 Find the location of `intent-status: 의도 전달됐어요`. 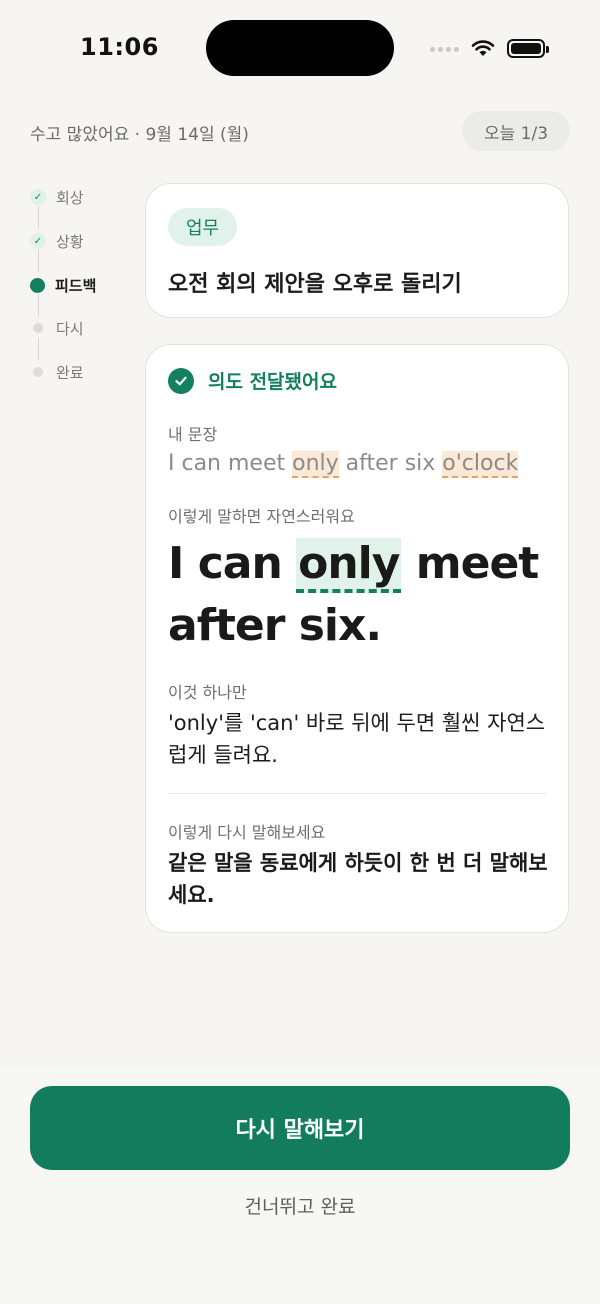

intent-status: 의도 전달됐어요 is located at coordinates (252, 380).